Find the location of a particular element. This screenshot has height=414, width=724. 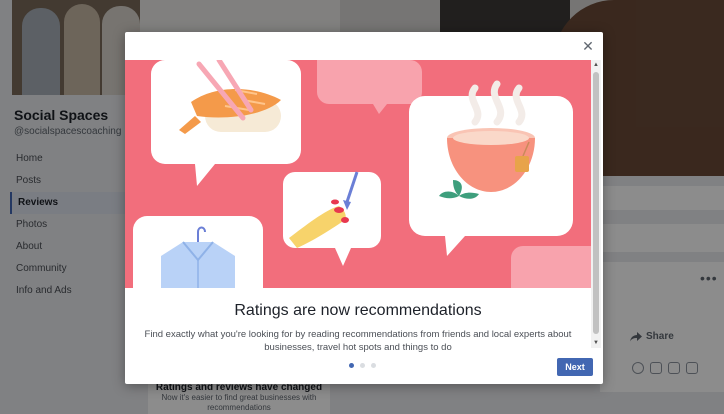

dialog-title: Ratings are now recommendations is located at coordinates (358, 310).